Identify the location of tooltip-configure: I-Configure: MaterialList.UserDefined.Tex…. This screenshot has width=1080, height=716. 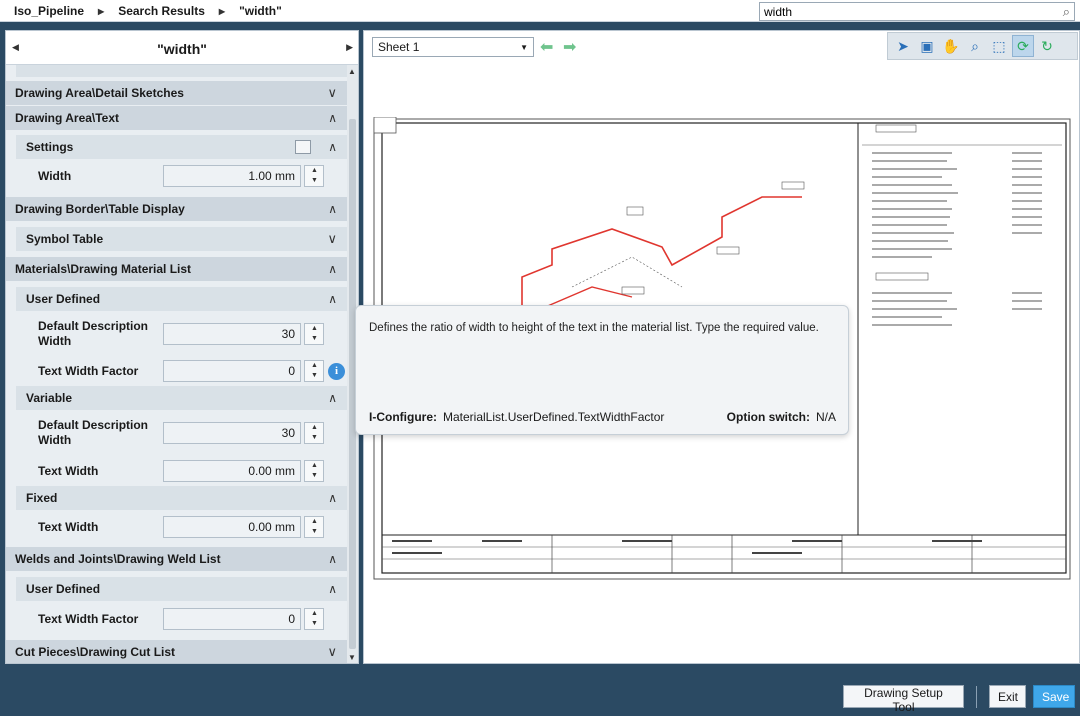
(517, 417).